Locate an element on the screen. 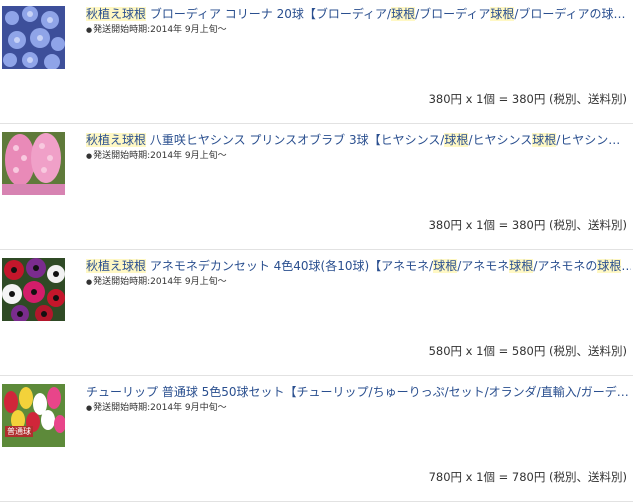 The image size is (633, 502). badge-label: 普通球 is located at coordinates (19, 431).